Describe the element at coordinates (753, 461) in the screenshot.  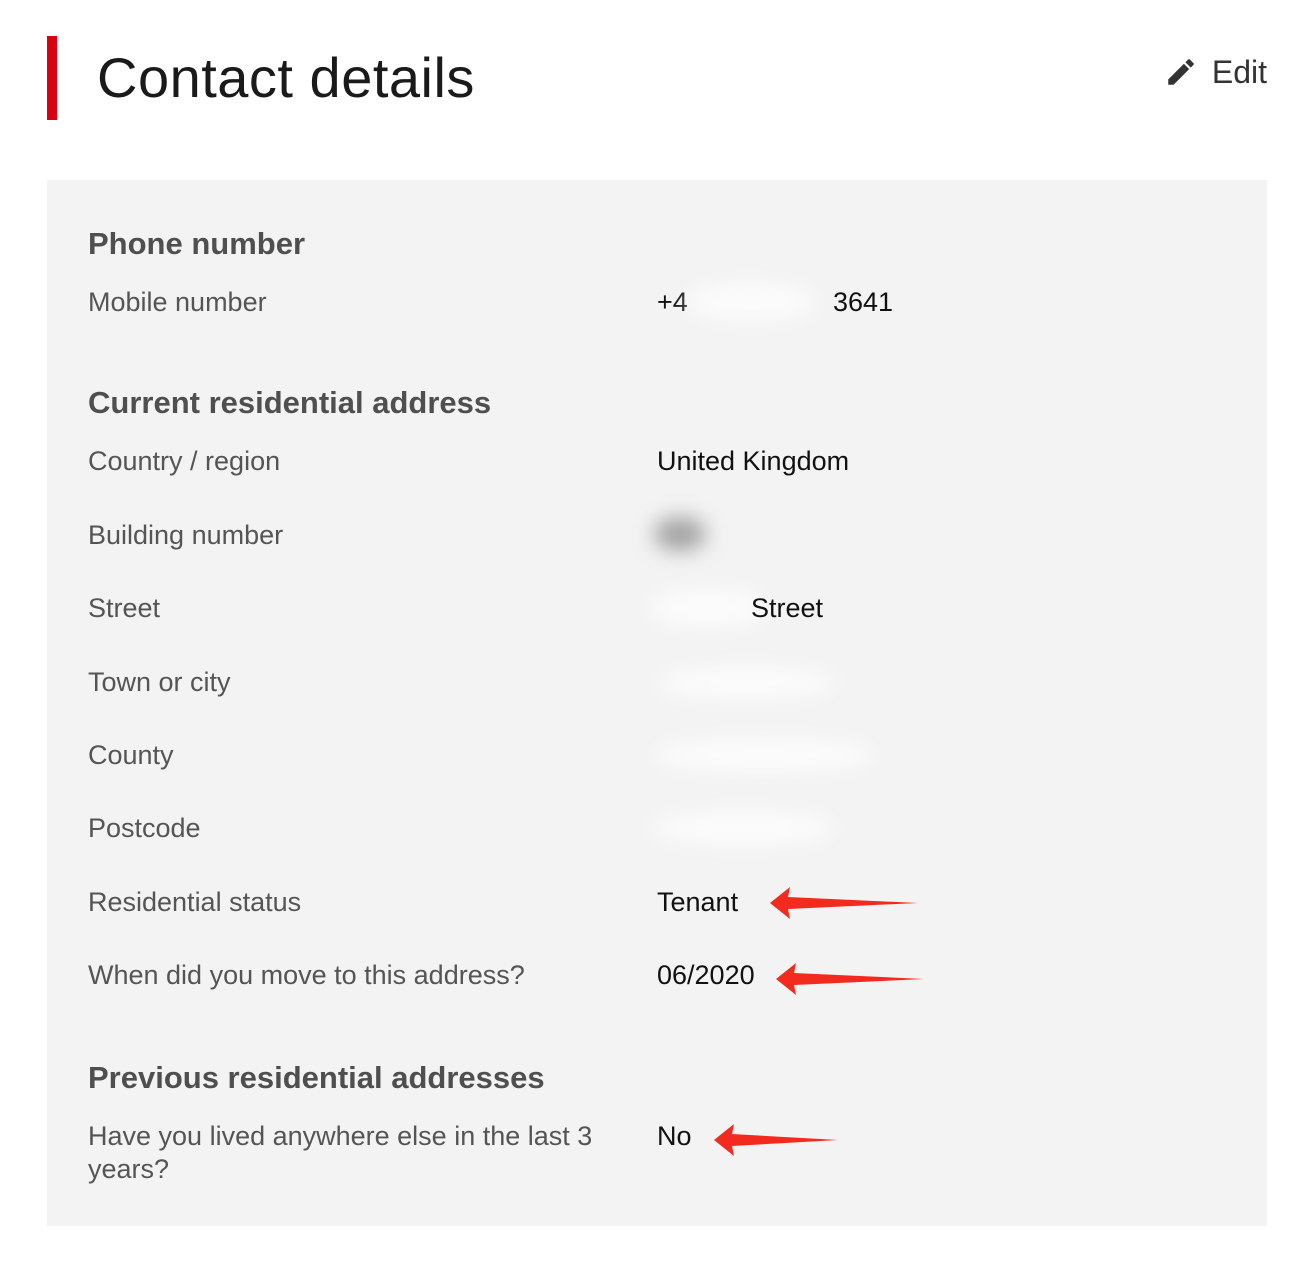
I see `country-region-value: United Kingdom` at that location.